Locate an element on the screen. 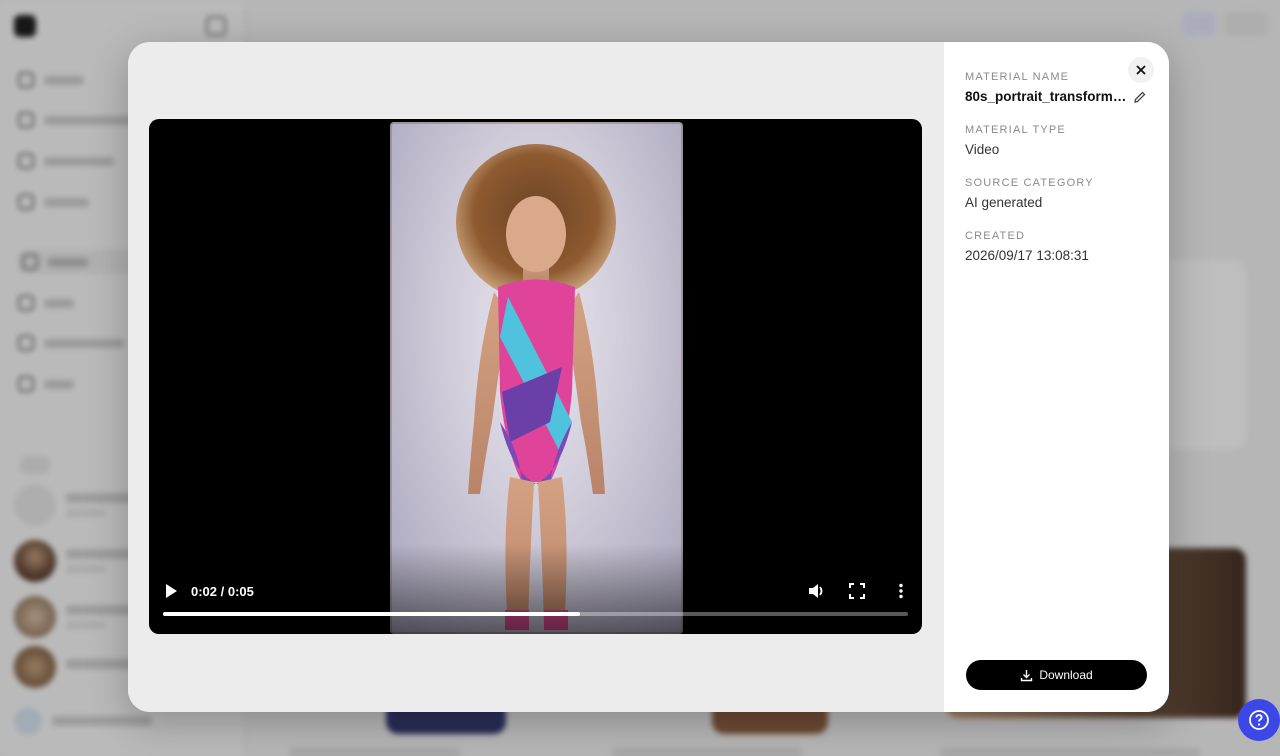 Image resolution: width=1280 pixels, height=756 pixels. video-progress-fill is located at coordinates (372, 614).